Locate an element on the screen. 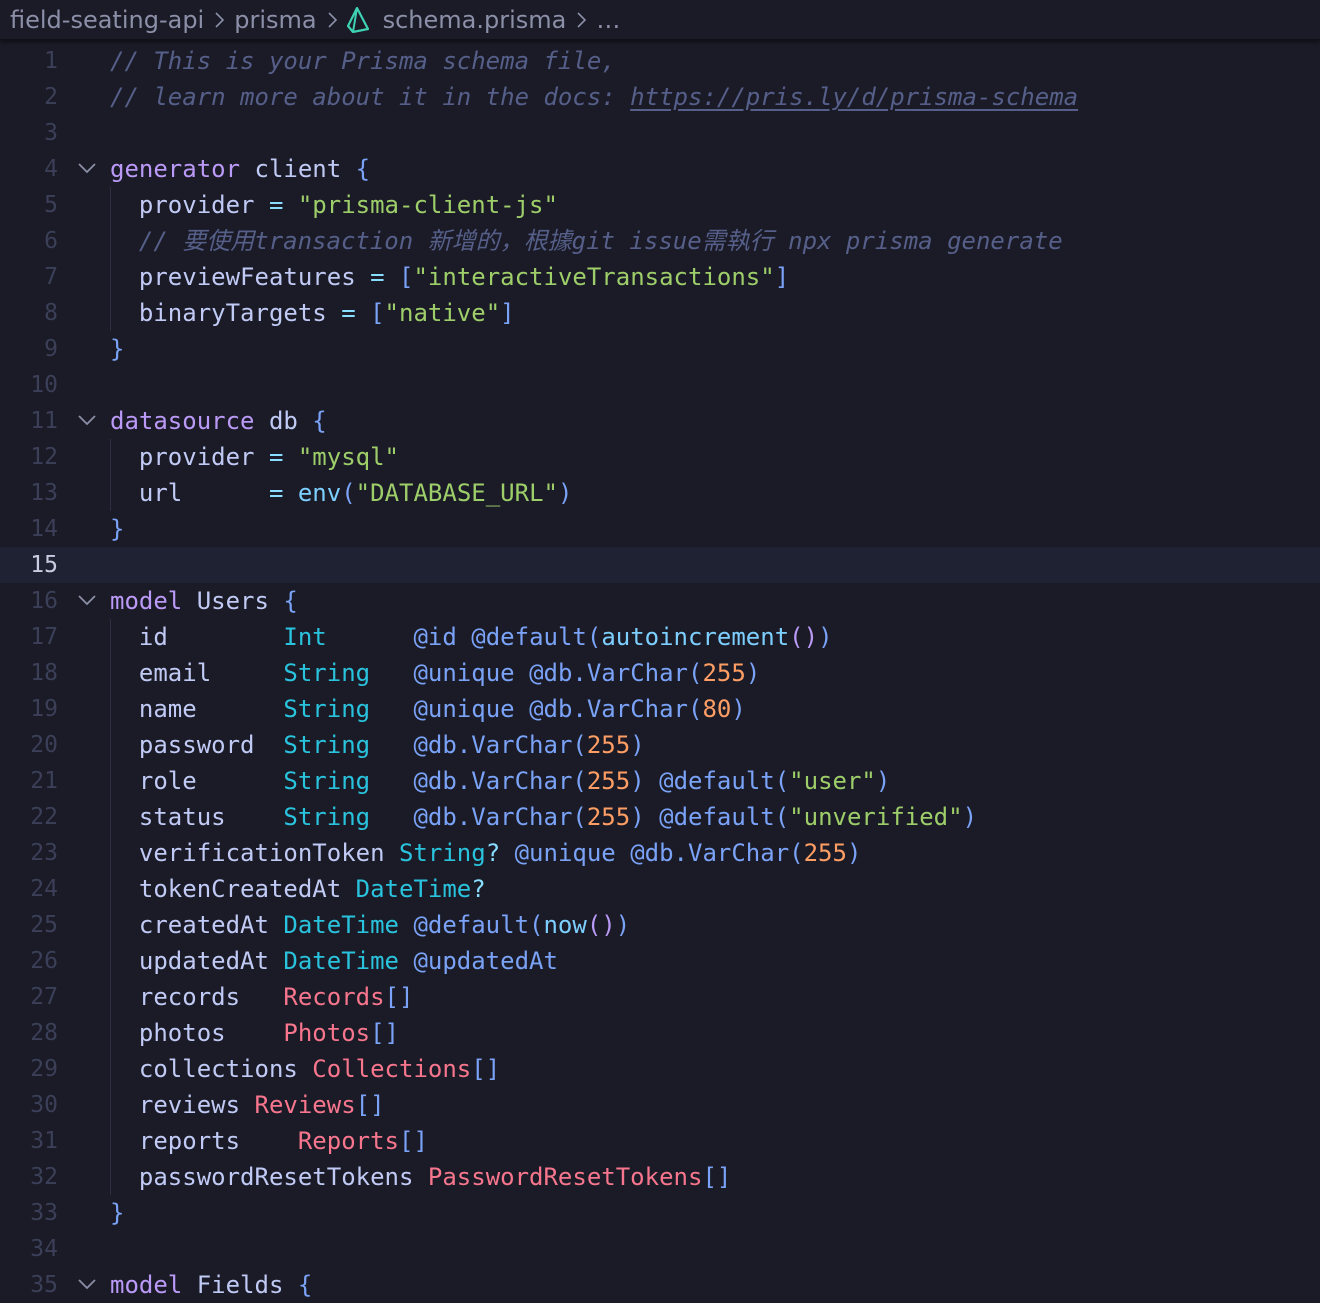 This screenshot has width=1320, height=1303. breadcrumb-subfolder: prisma is located at coordinates (275, 20).